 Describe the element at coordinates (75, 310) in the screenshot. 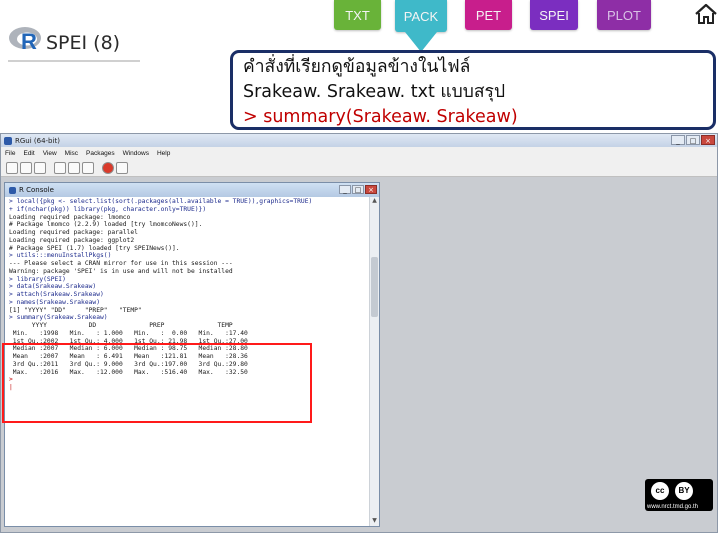

I see `console-line: [1] "YYYY" "DD" "PREP" "TEMP"` at that location.